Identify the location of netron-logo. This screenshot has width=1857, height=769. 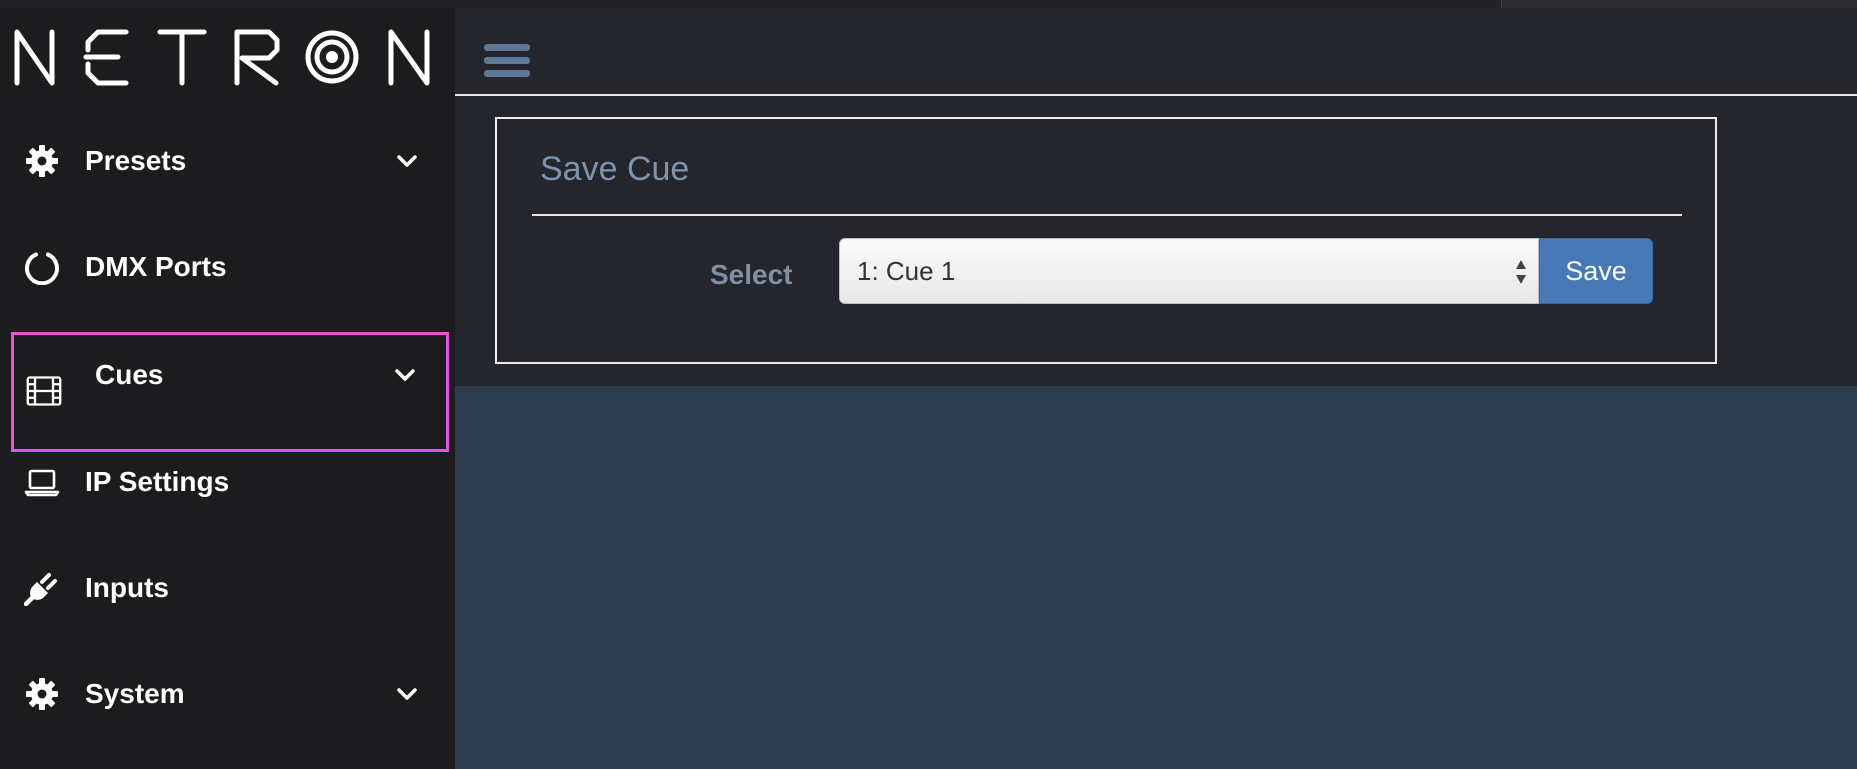
(222, 57).